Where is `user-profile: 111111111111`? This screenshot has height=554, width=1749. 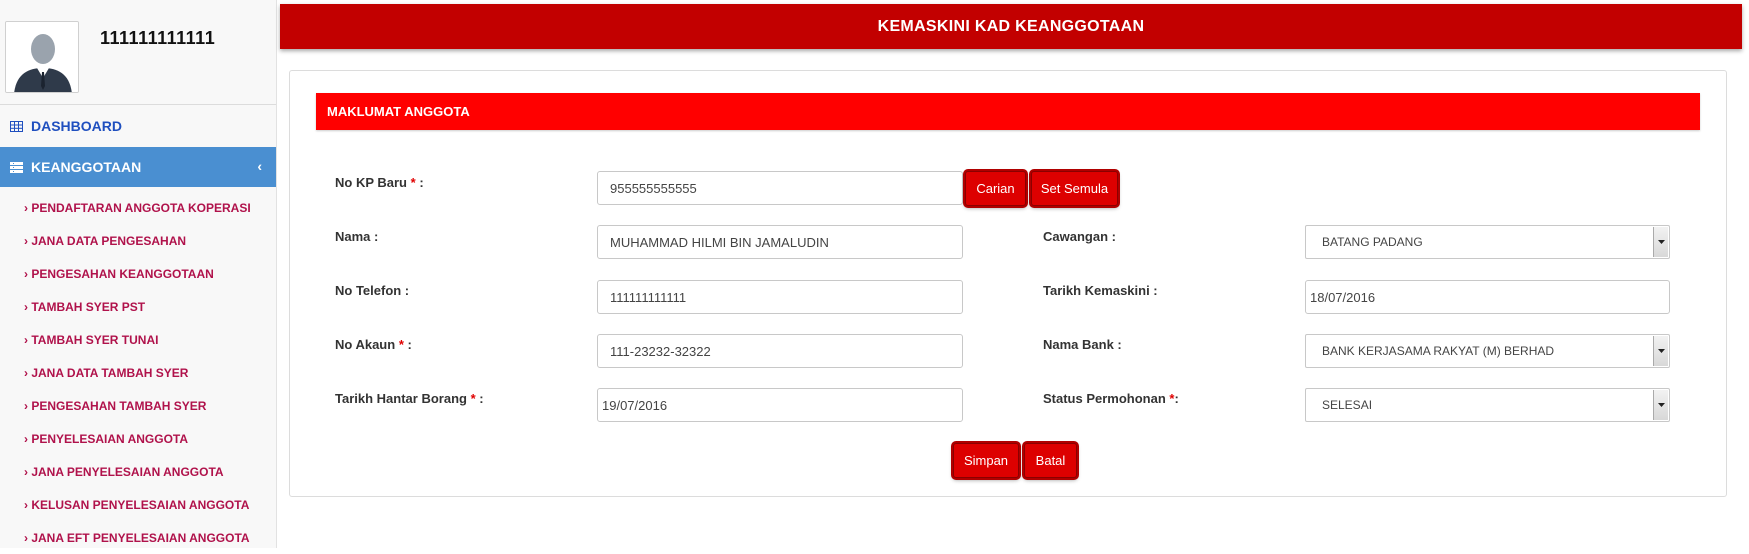 user-profile: 111111111111 is located at coordinates (138, 52).